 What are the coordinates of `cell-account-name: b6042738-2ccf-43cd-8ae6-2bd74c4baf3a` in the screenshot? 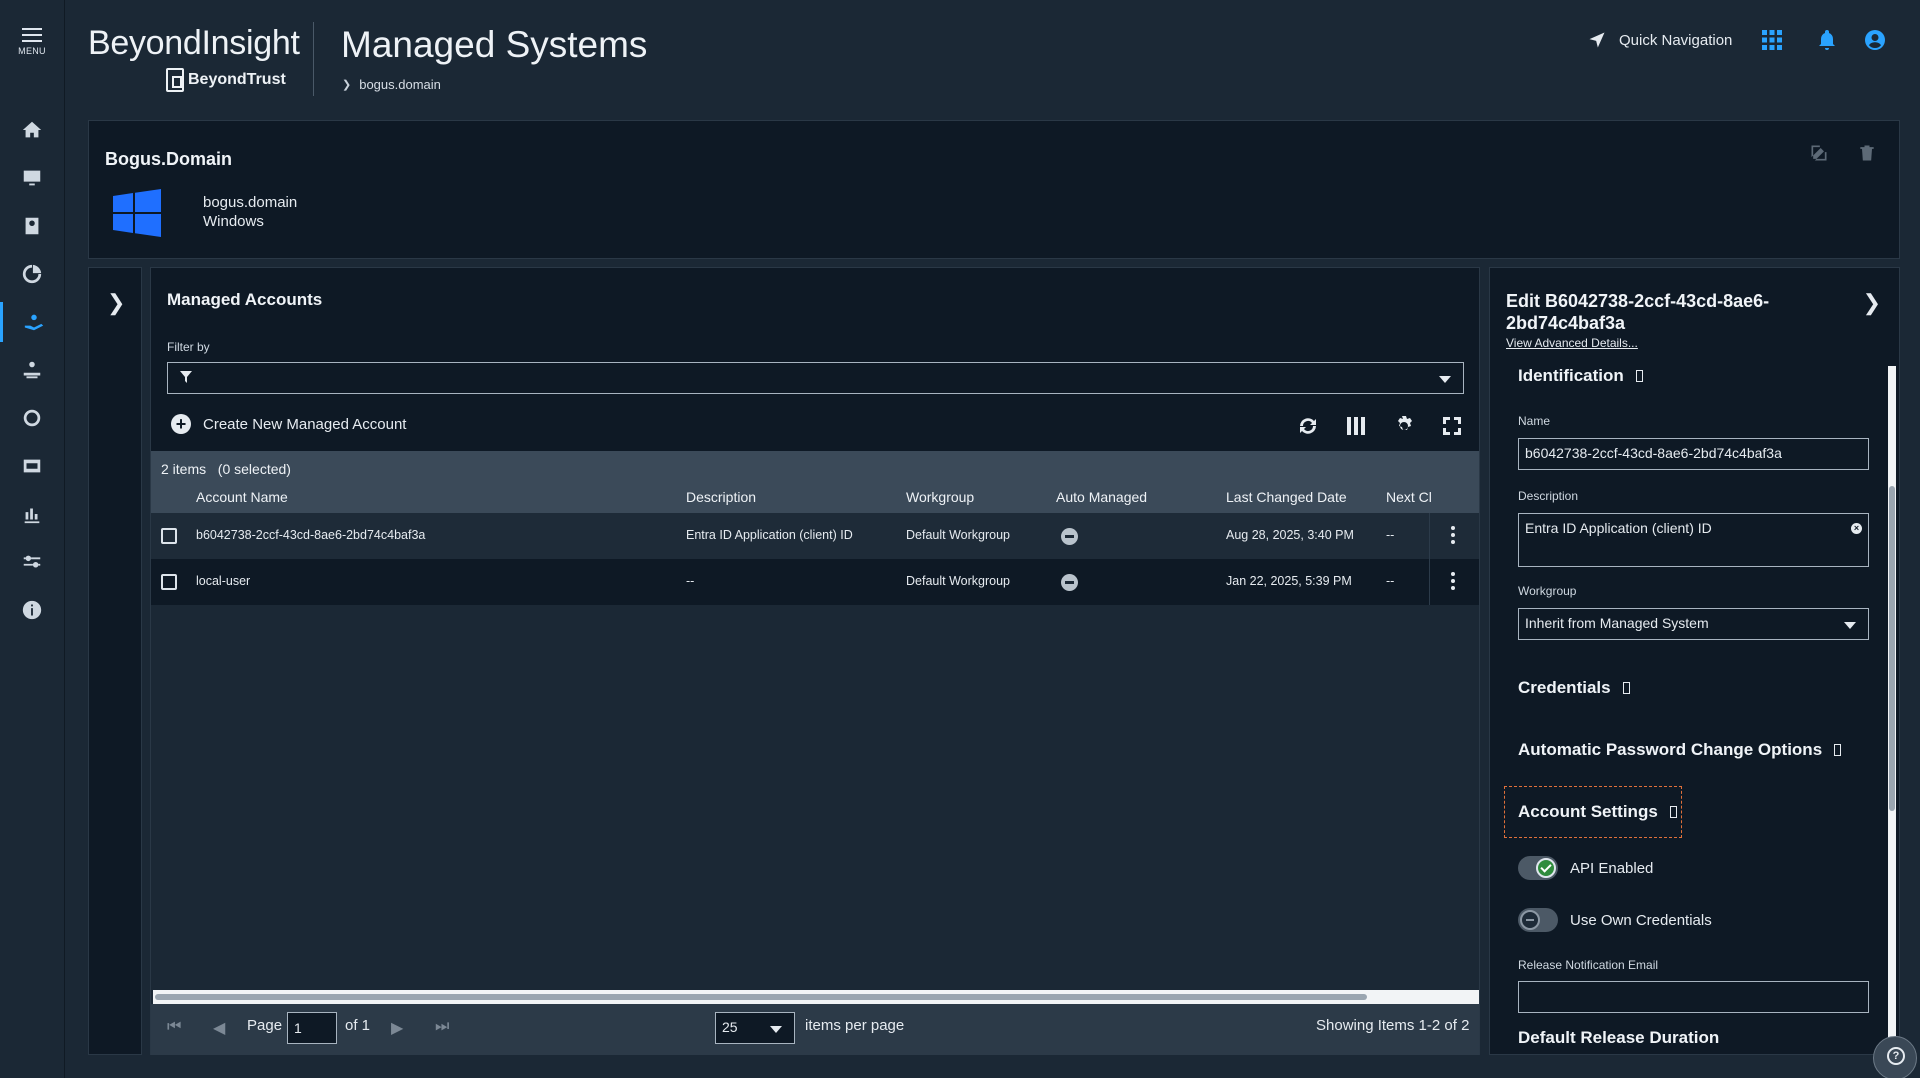 It's located at (310, 535).